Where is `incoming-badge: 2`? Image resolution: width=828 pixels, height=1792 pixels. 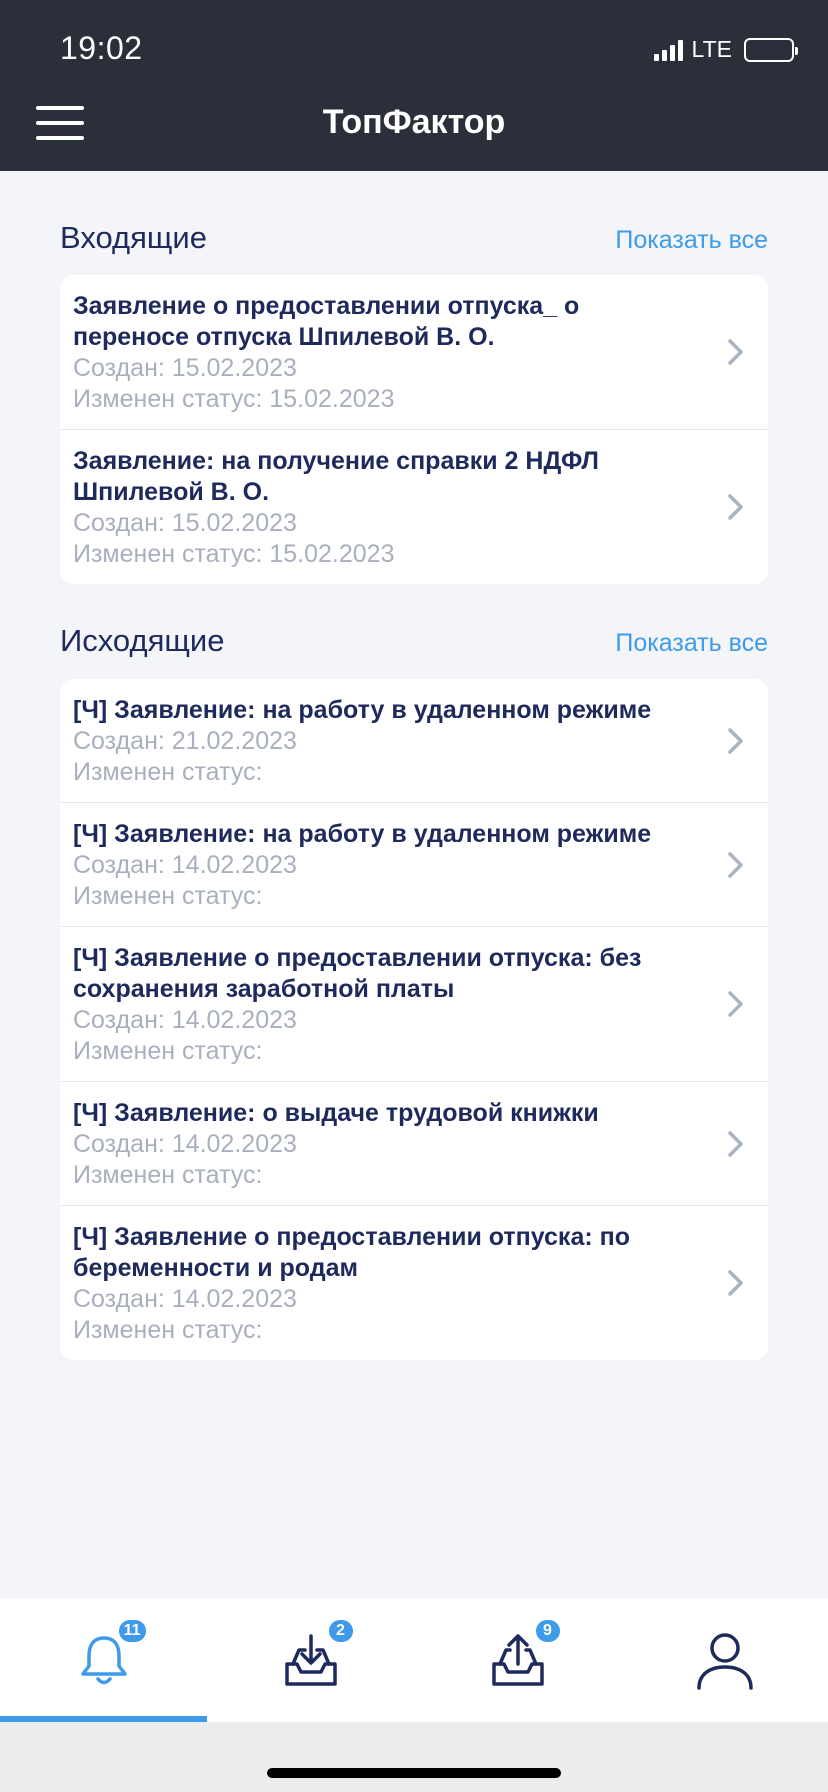 incoming-badge: 2 is located at coordinates (340, 1631).